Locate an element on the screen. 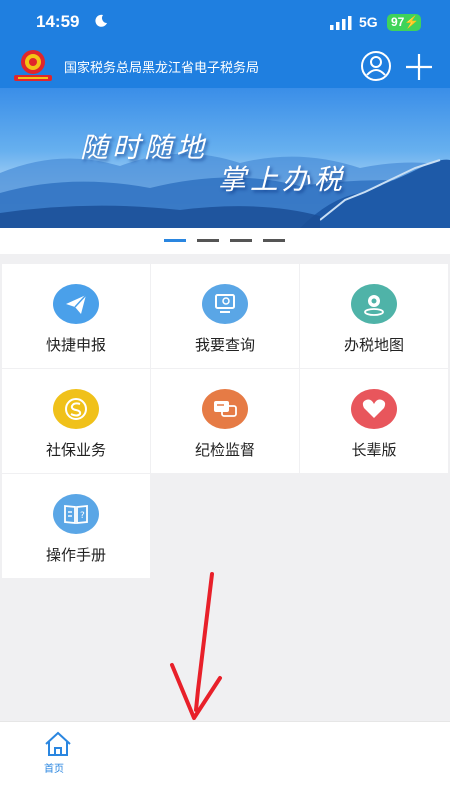 This screenshot has height=800, width=450. signal-icon is located at coordinates (341, 23).